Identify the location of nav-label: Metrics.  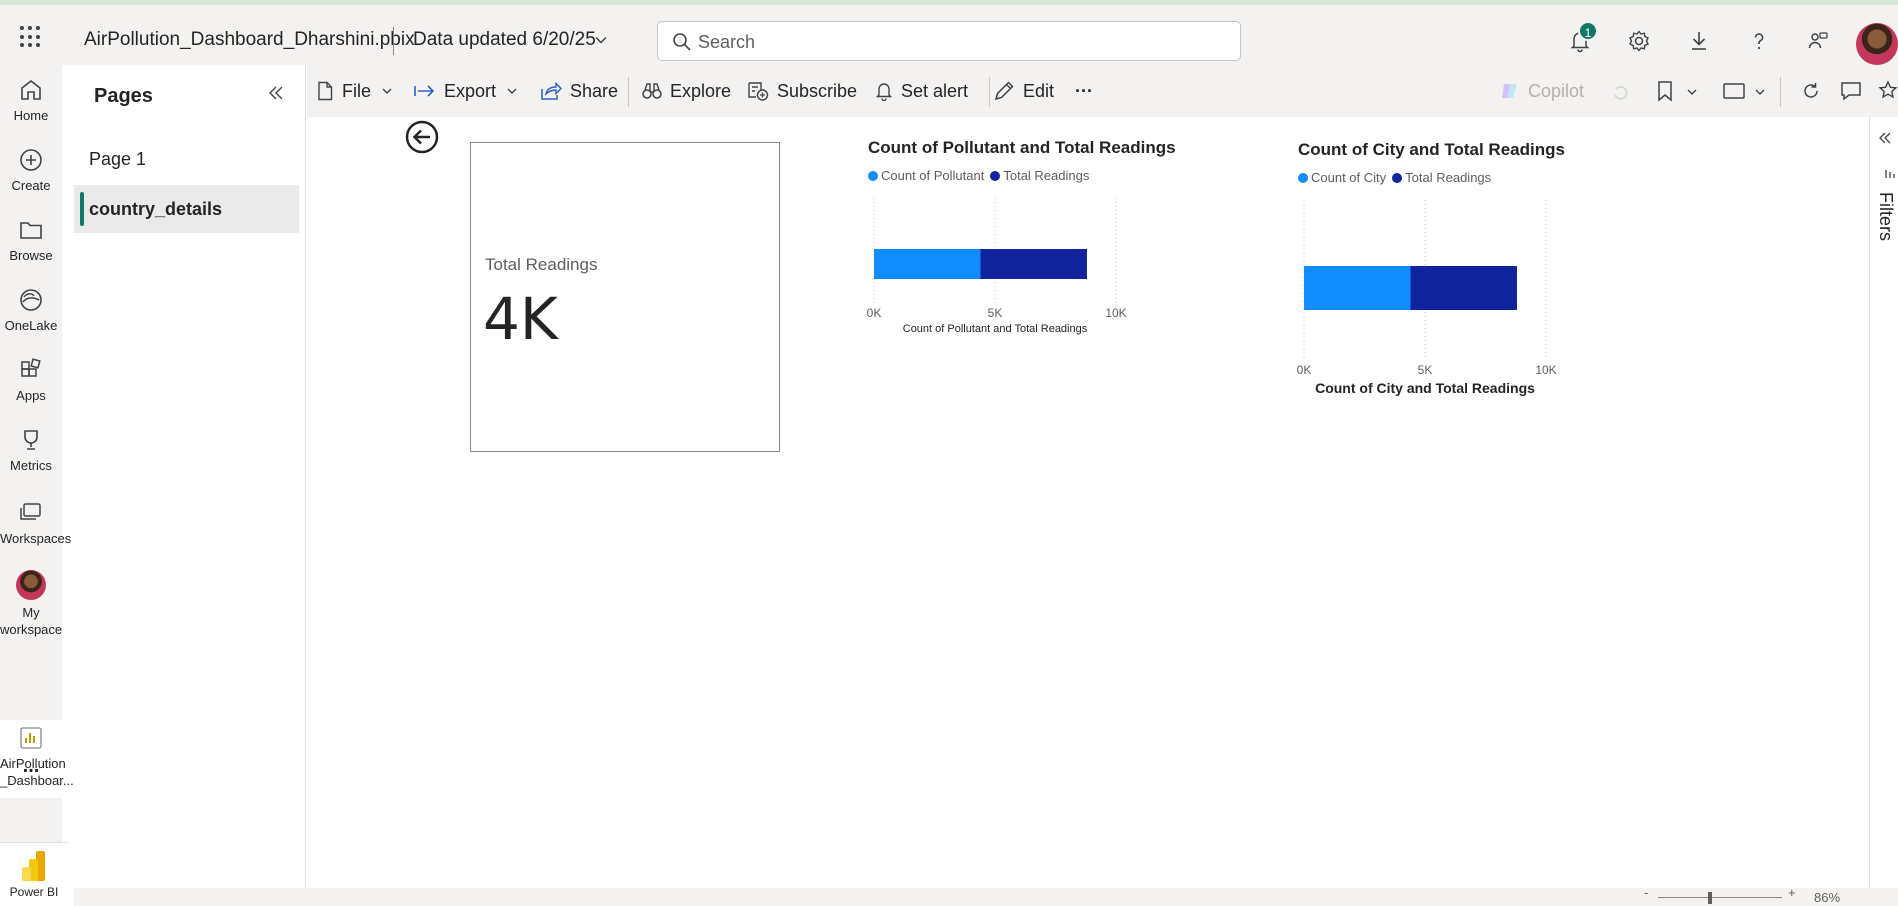
(31, 465).